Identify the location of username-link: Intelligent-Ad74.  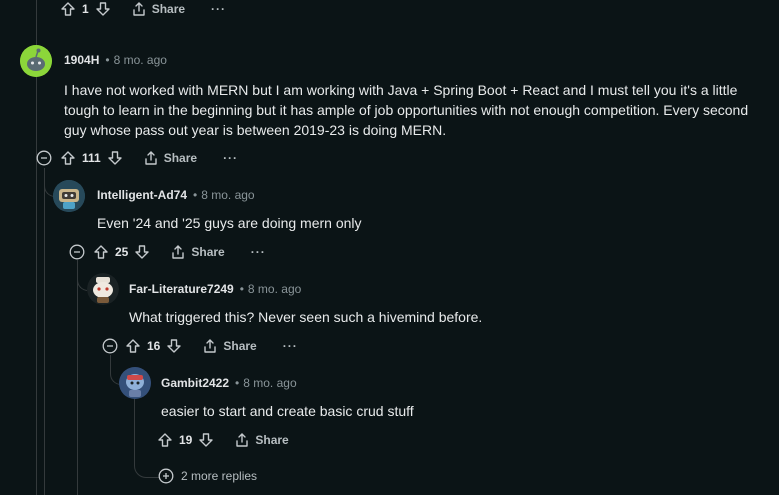
(142, 195).